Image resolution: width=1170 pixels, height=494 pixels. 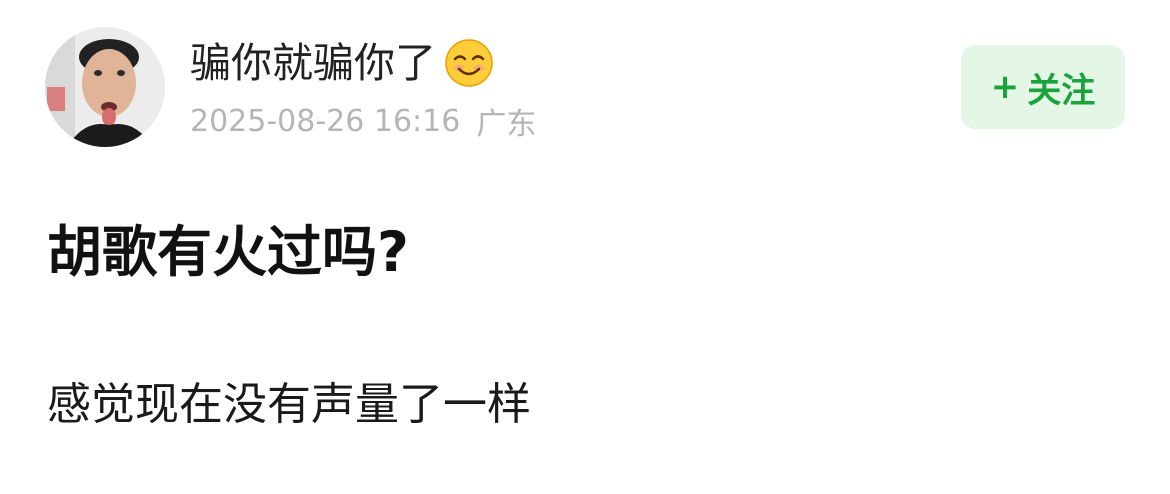 What do you see at coordinates (228, 252) in the screenshot?
I see `post-title: 胡歌有火过吗?` at bounding box center [228, 252].